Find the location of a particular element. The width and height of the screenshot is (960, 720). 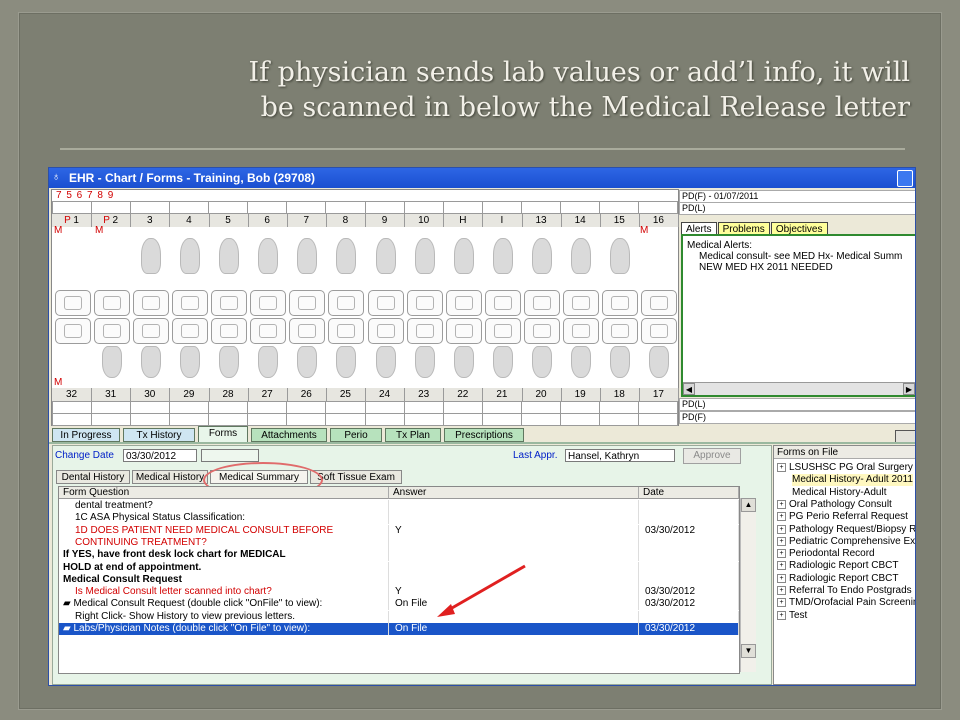

tab-attachments: Attachments is located at coordinates (289, 435).